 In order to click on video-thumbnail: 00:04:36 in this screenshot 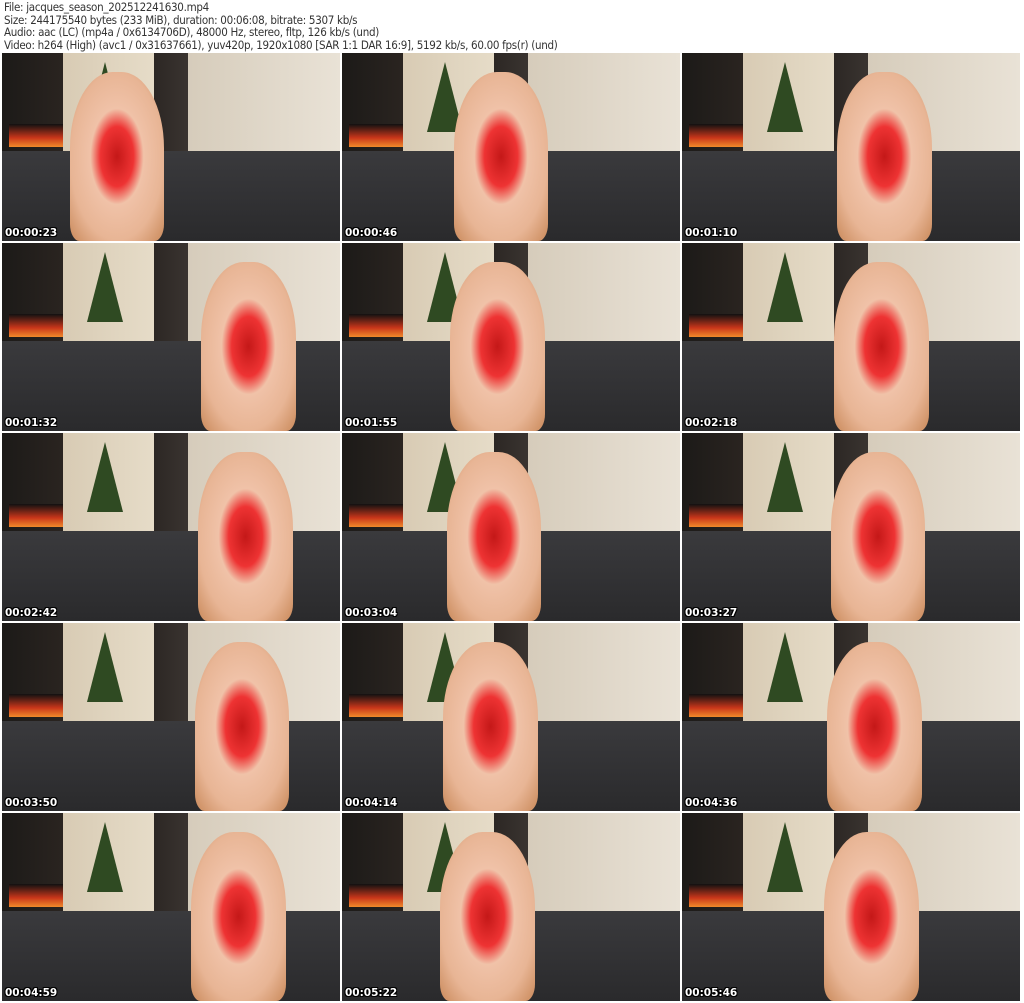, I will do `click(851, 717)`.